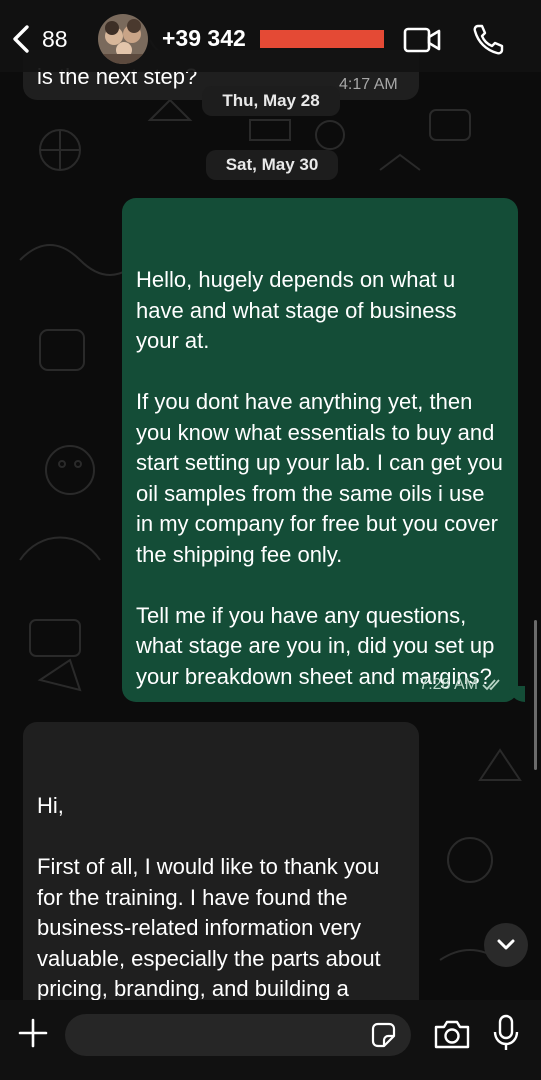 This screenshot has width=541, height=1080. Describe the element at coordinates (21, 39) in the screenshot. I see `chevron-left-icon` at that location.